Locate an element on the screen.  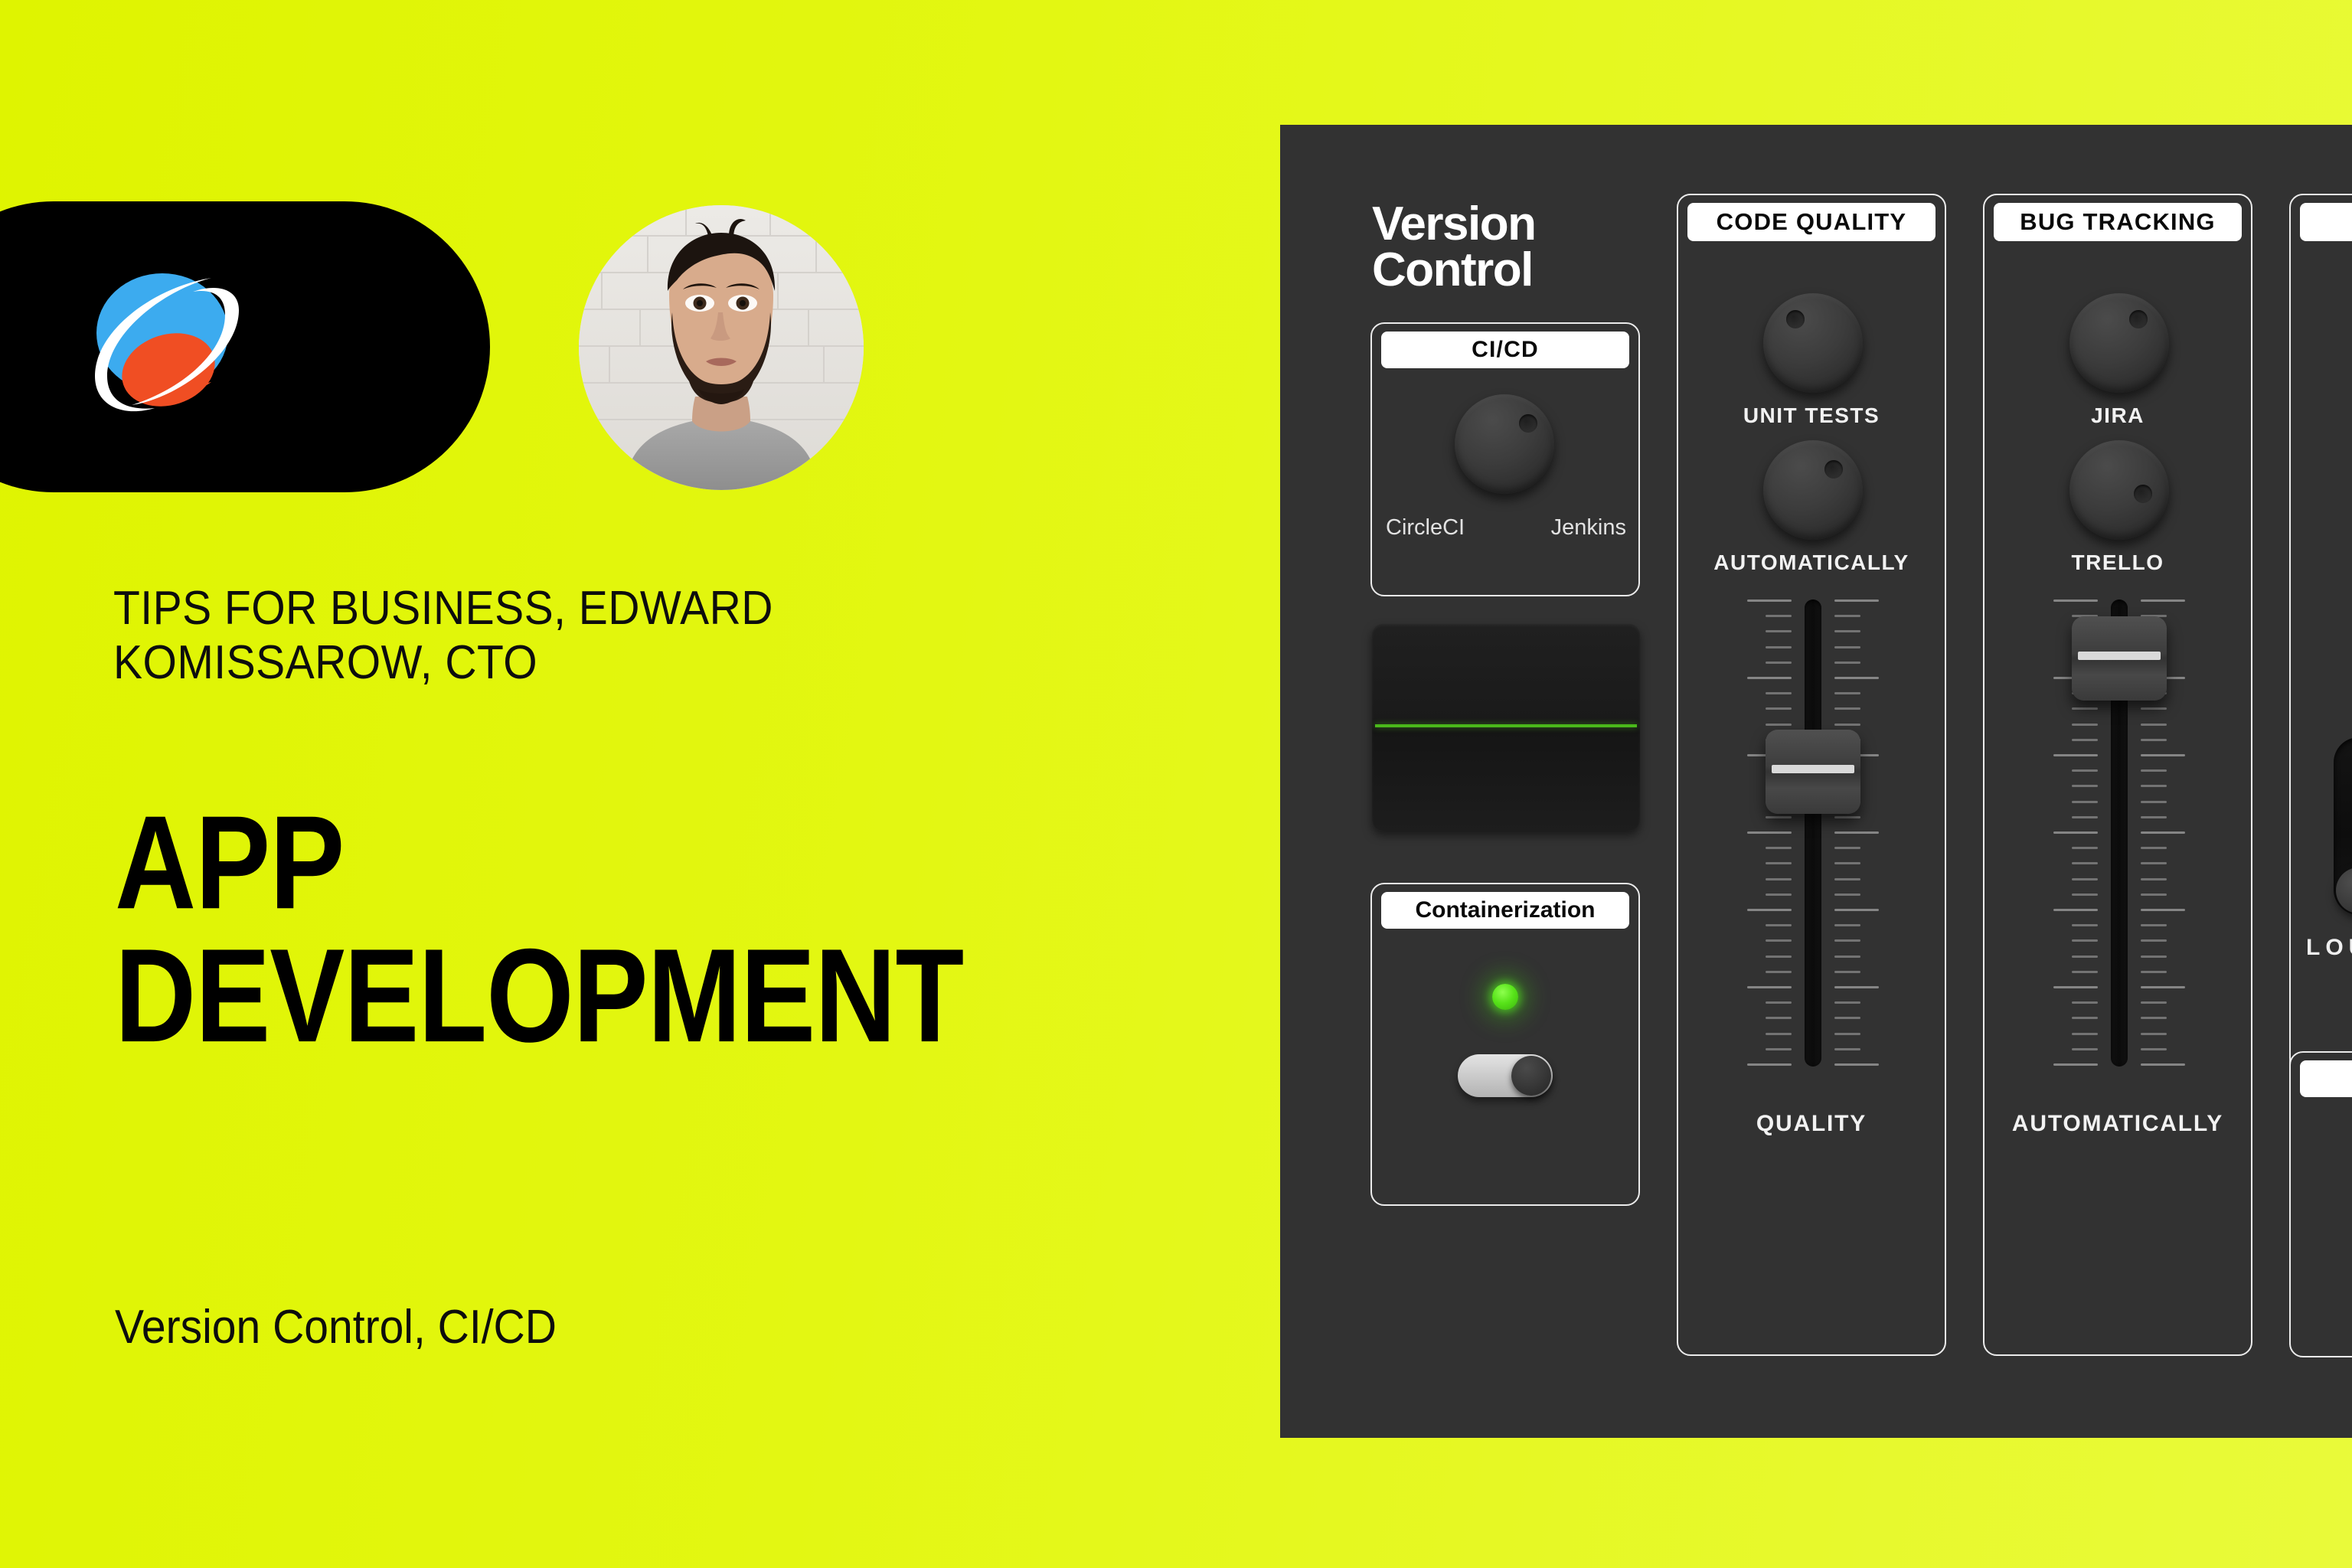
automatically-knob is located at coordinates (1813, 490).